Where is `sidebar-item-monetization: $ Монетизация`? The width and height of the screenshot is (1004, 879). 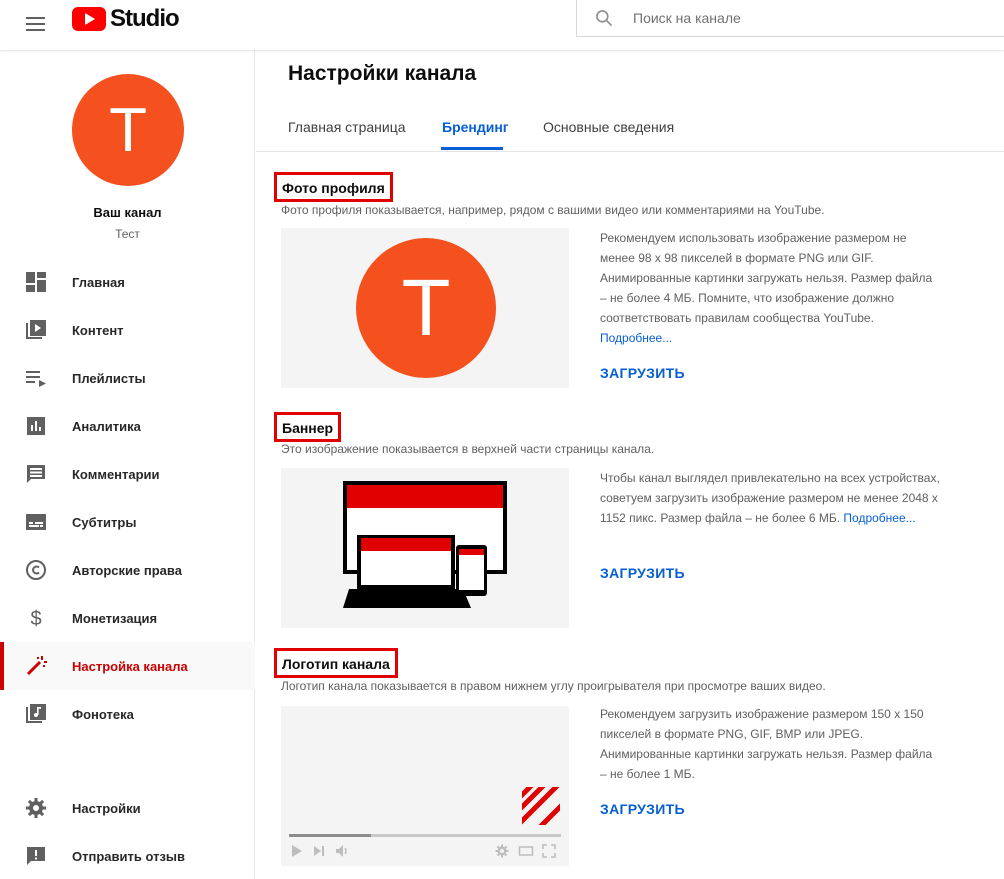
sidebar-item-monetization: $ Монетизация is located at coordinates (127, 618).